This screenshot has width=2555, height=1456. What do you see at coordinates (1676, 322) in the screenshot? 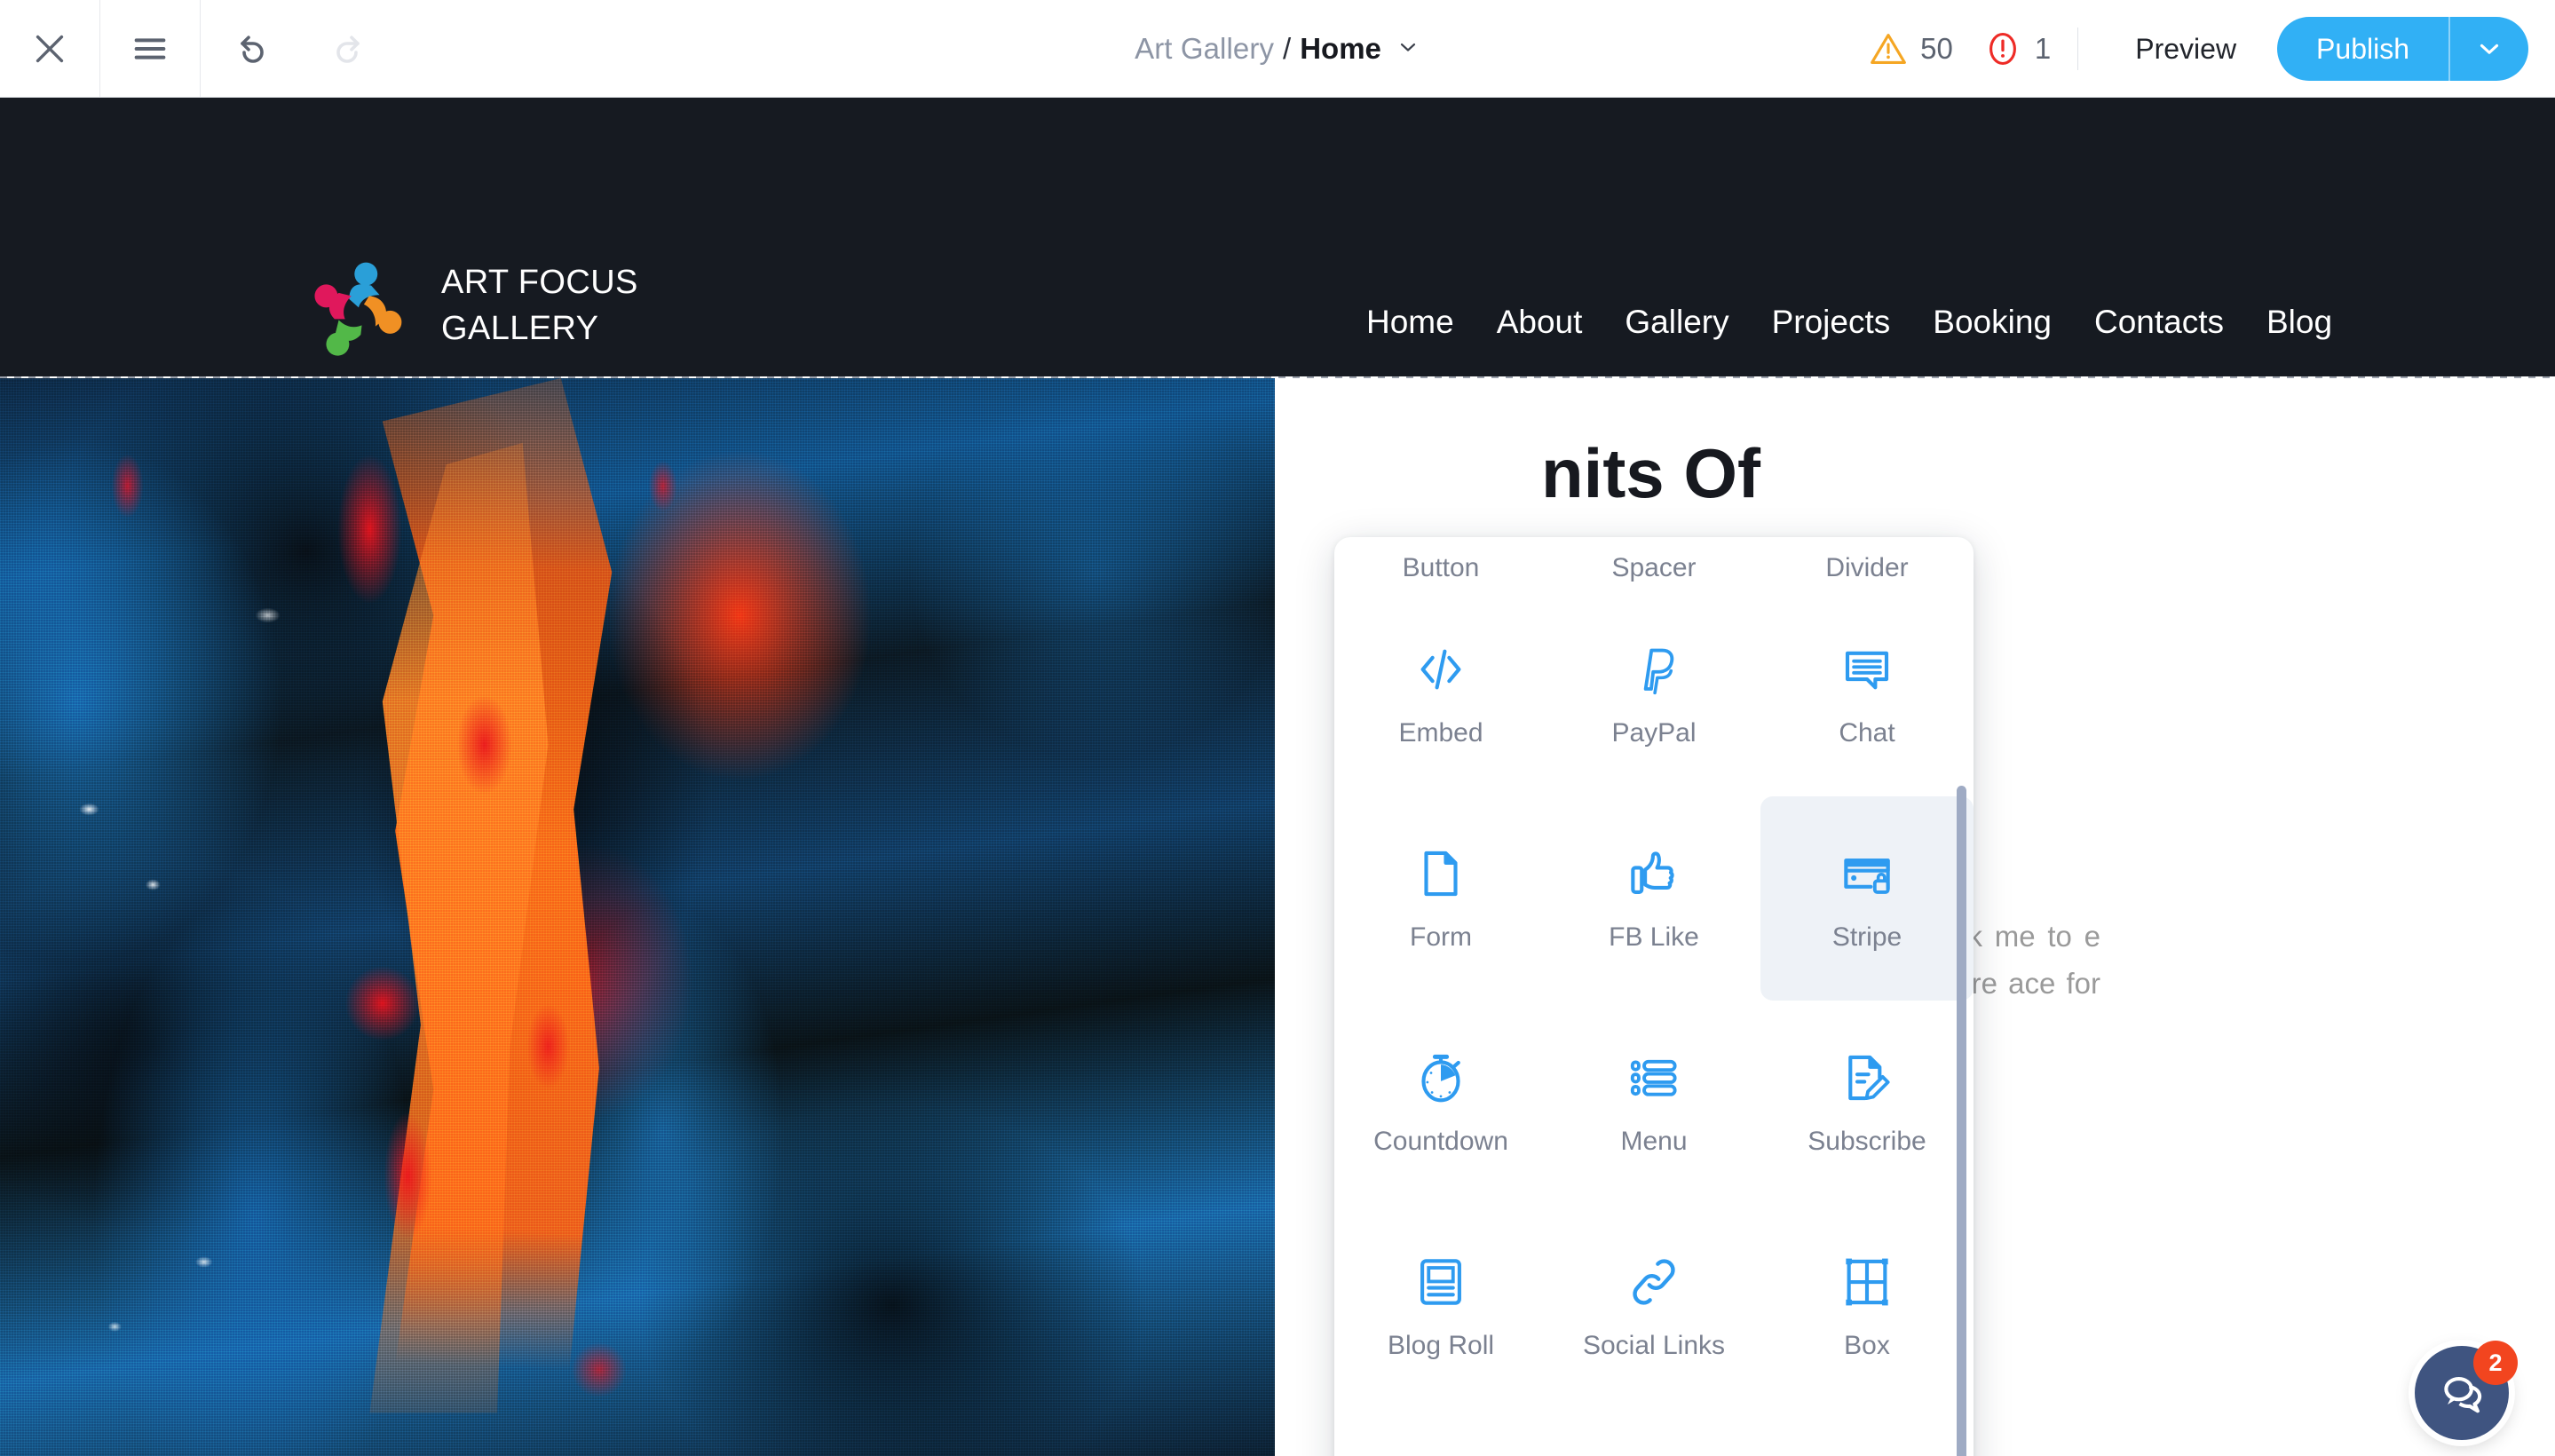
I see `nav-item-gallery: Gallery` at bounding box center [1676, 322].